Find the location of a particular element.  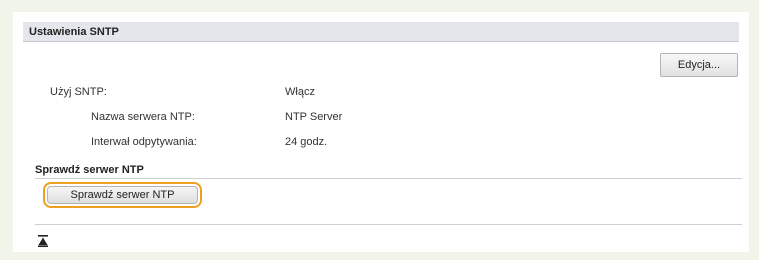

polling-interval-label: Interwał odpytywania: is located at coordinates (144, 142).